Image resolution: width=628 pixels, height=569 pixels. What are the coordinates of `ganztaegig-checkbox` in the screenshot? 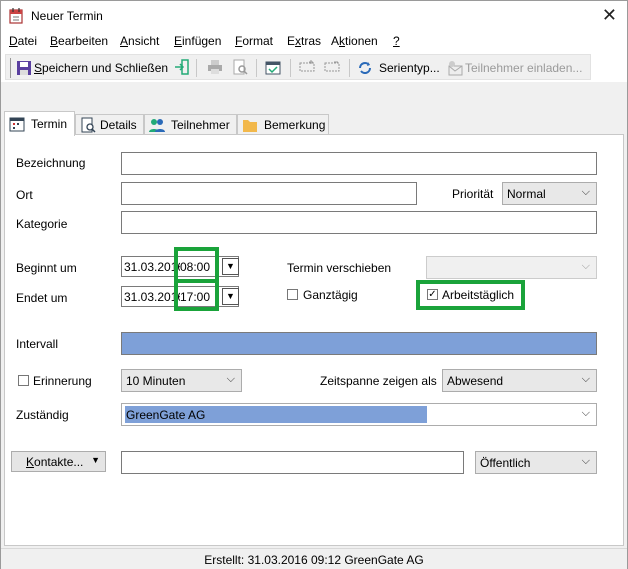 It's located at (292, 294).